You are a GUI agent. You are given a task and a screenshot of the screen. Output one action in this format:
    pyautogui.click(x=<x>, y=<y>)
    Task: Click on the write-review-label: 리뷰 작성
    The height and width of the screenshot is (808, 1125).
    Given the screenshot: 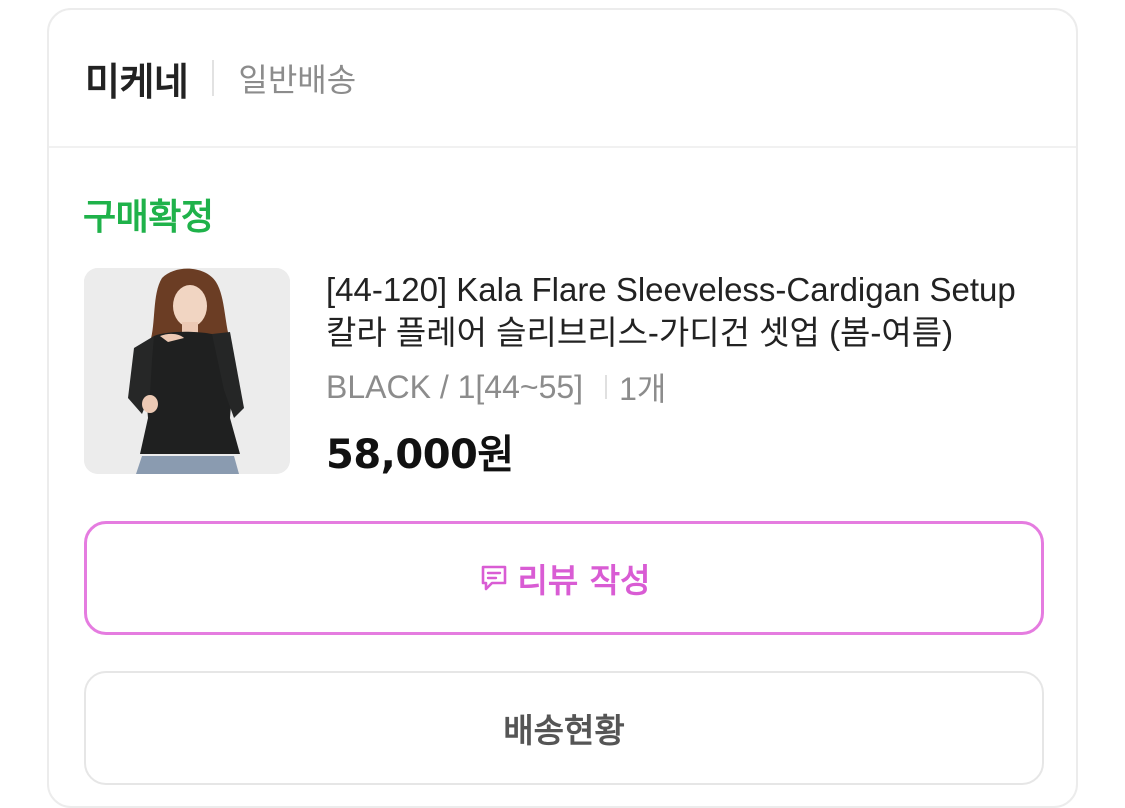 What is the action you would take?
    pyautogui.click(x=584, y=580)
    